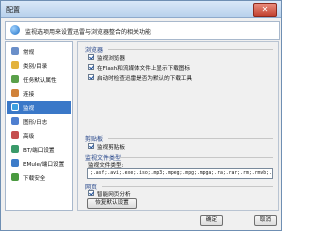 Image resolution: width=320 pixels, height=240 pixels. I want to click on sidebar-item-advanced: 高级, so click(39, 135).